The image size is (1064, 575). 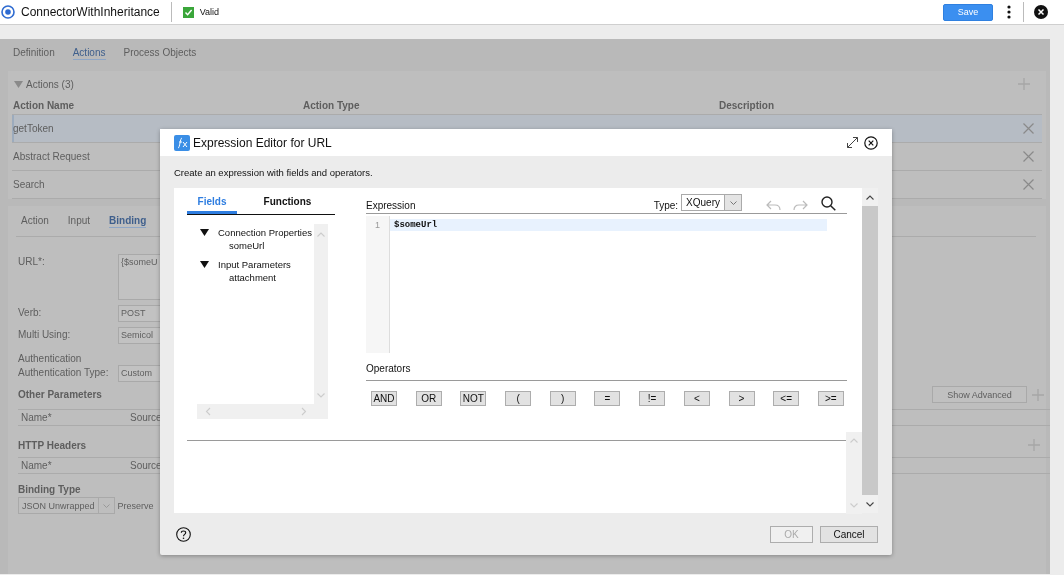 I want to click on column-header: Description, so click(x=747, y=105).